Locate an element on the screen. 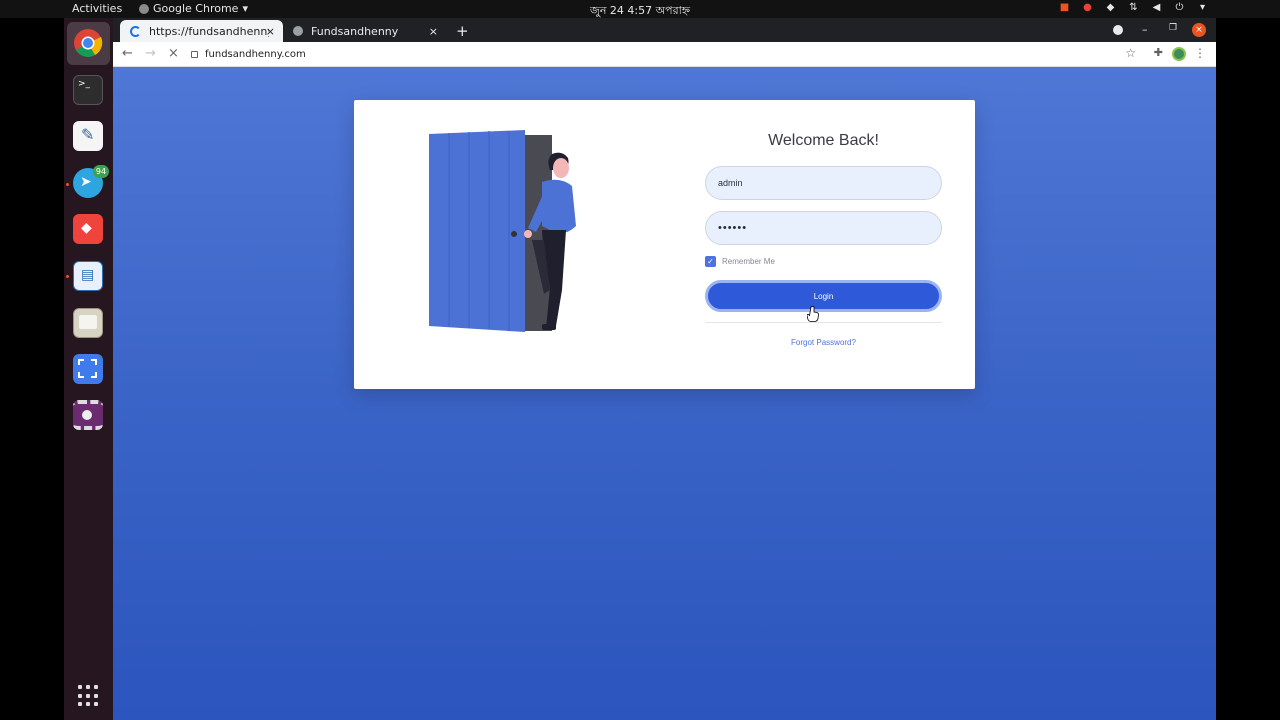 The height and width of the screenshot is (720, 1280). extensions-icon: ✚ is located at coordinates (1158, 52).